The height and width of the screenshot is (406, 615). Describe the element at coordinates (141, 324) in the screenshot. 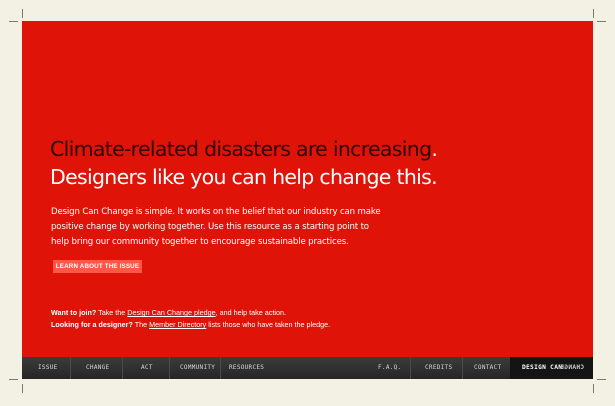

I see `directory-text: The` at that location.